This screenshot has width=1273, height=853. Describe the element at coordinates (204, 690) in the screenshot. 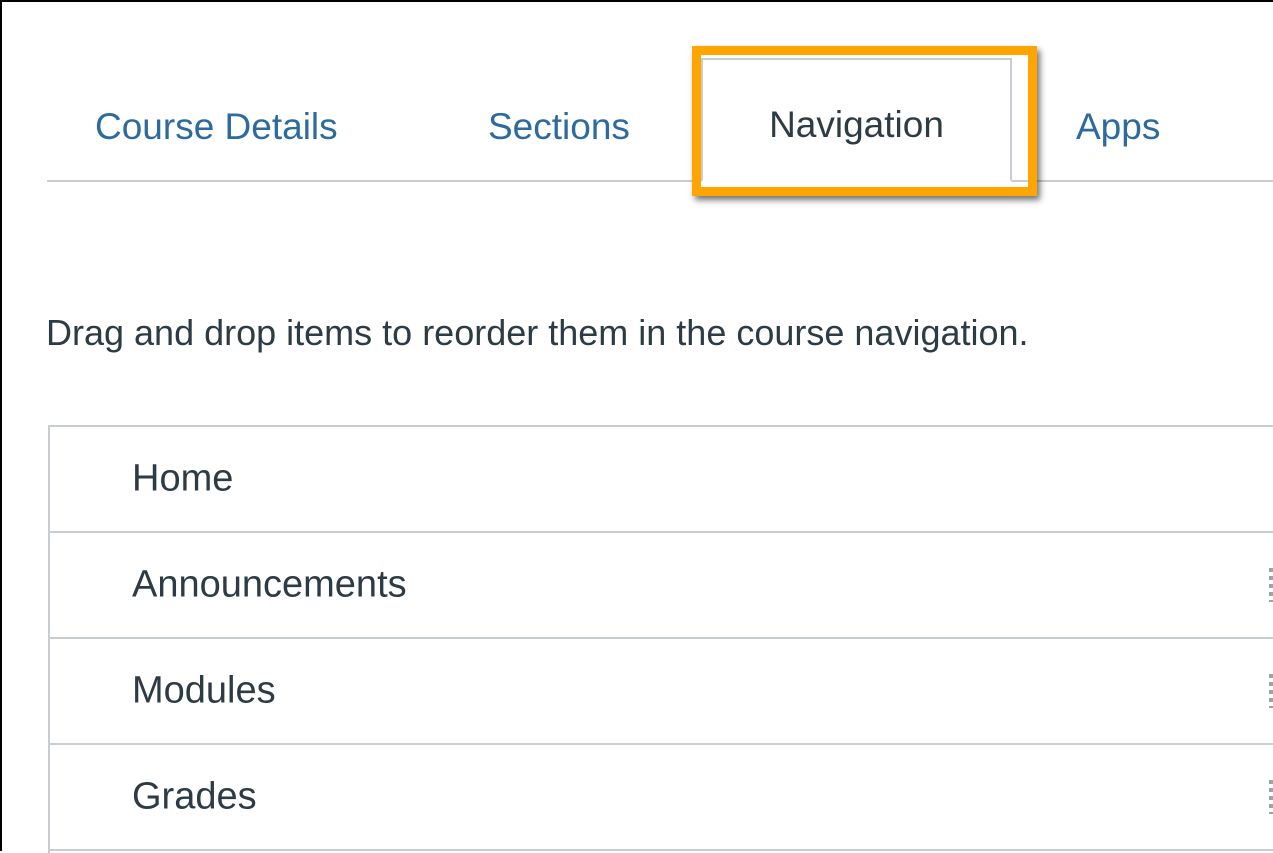

I see `nav-item-label: Modules` at that location.